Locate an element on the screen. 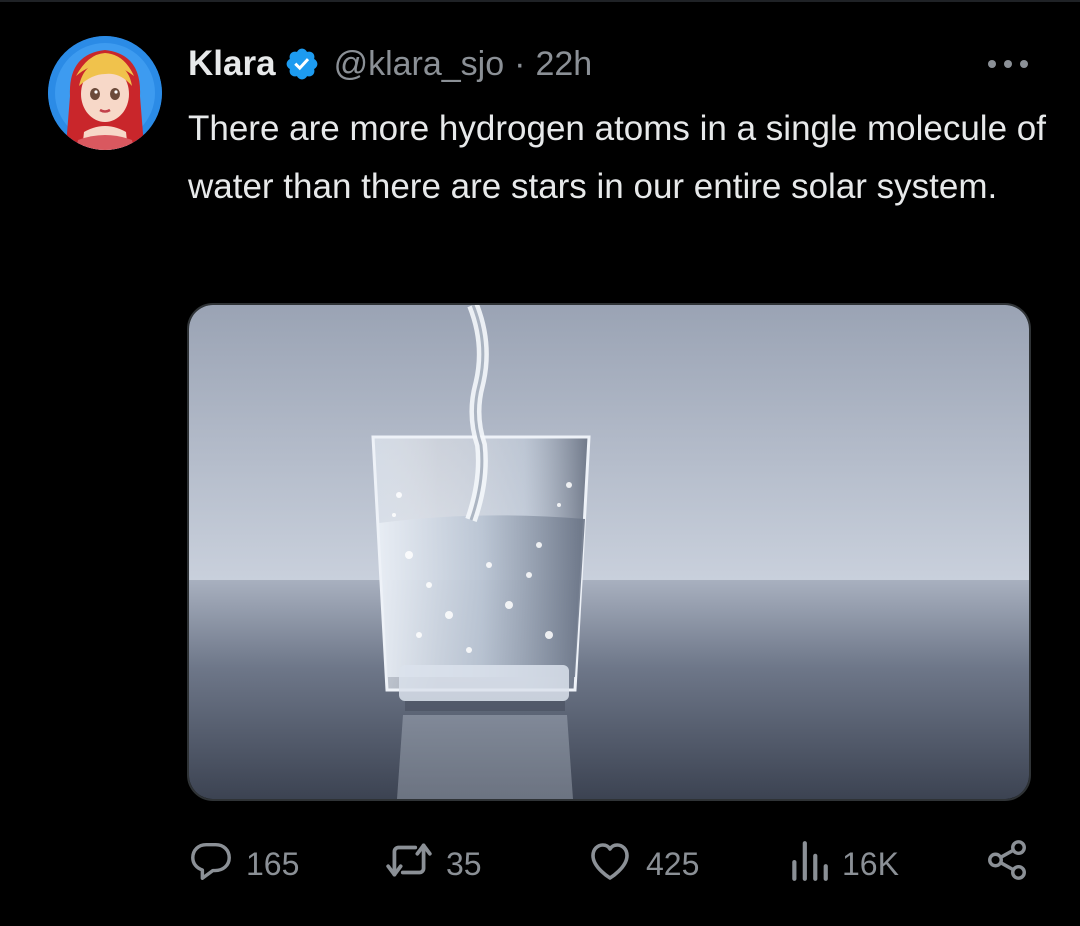 The width and height of the screenshot is (1080, 926). avatar is located at coordinates (105, 93).